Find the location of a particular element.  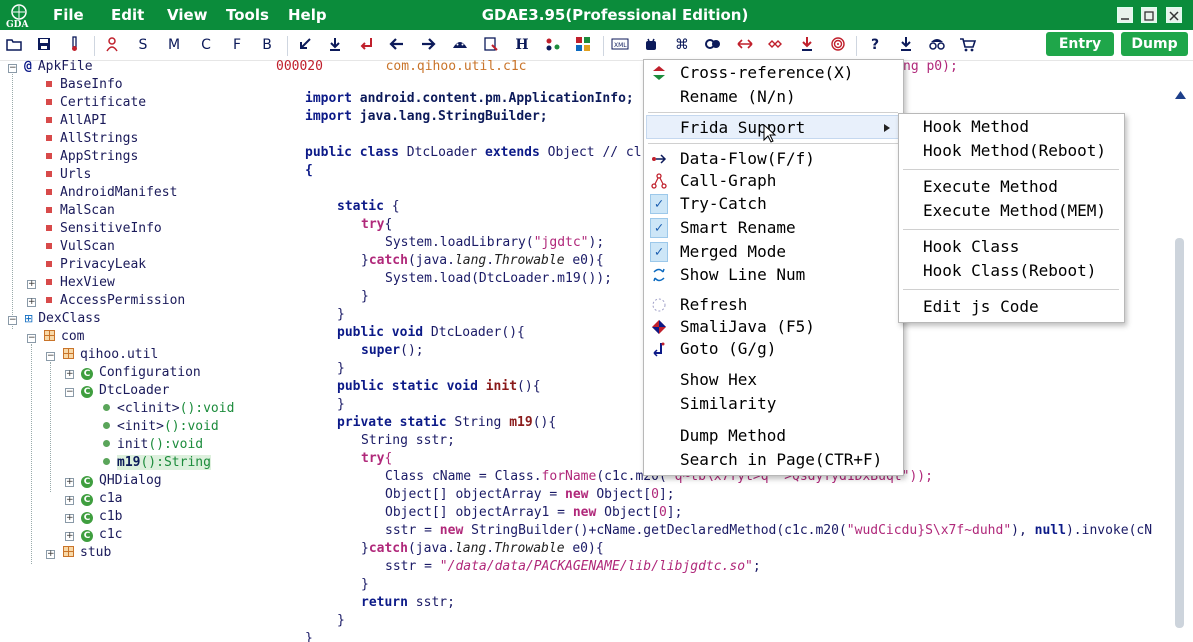

jump-icon is located at coordinates (367, 45).